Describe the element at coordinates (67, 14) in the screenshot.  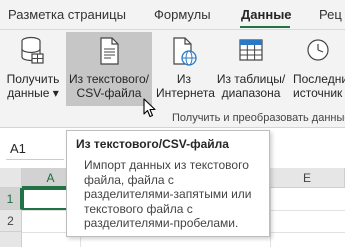
I see `tab-page-layout: Разметка страницы` at that location.